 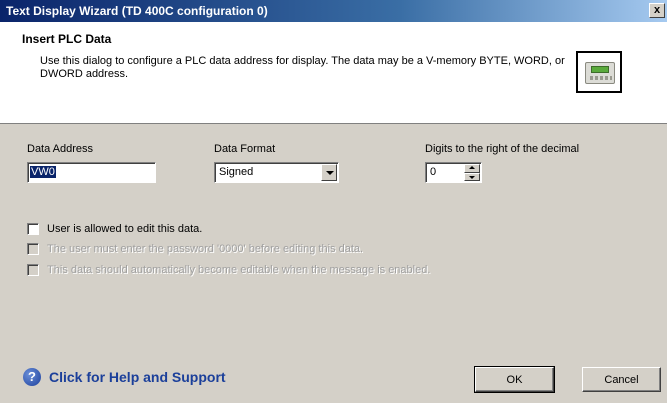 I want to click on device-keys, so click(x=601, y=78).